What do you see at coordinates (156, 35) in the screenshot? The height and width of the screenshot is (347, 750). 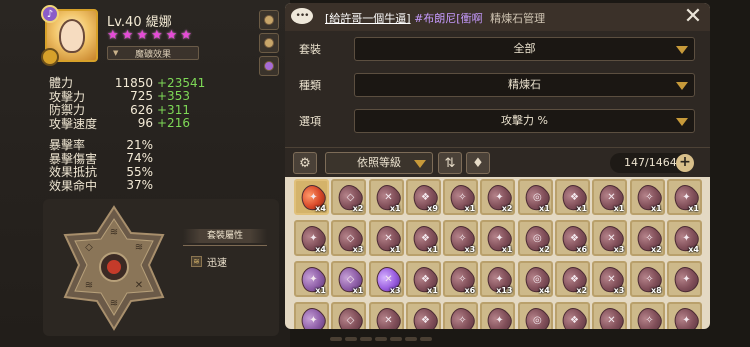 I see `star-icon: ★` at bounding box center [156, 35].